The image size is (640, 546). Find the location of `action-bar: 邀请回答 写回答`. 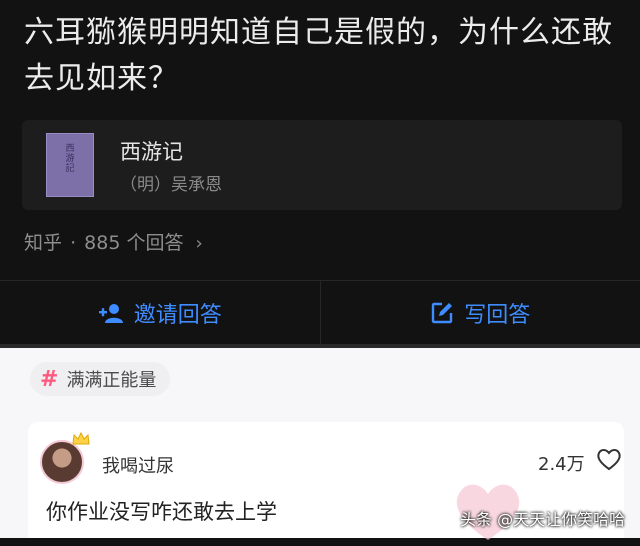

action-bar: 邀请回答 写回答 is located at coordinates (320, 312).